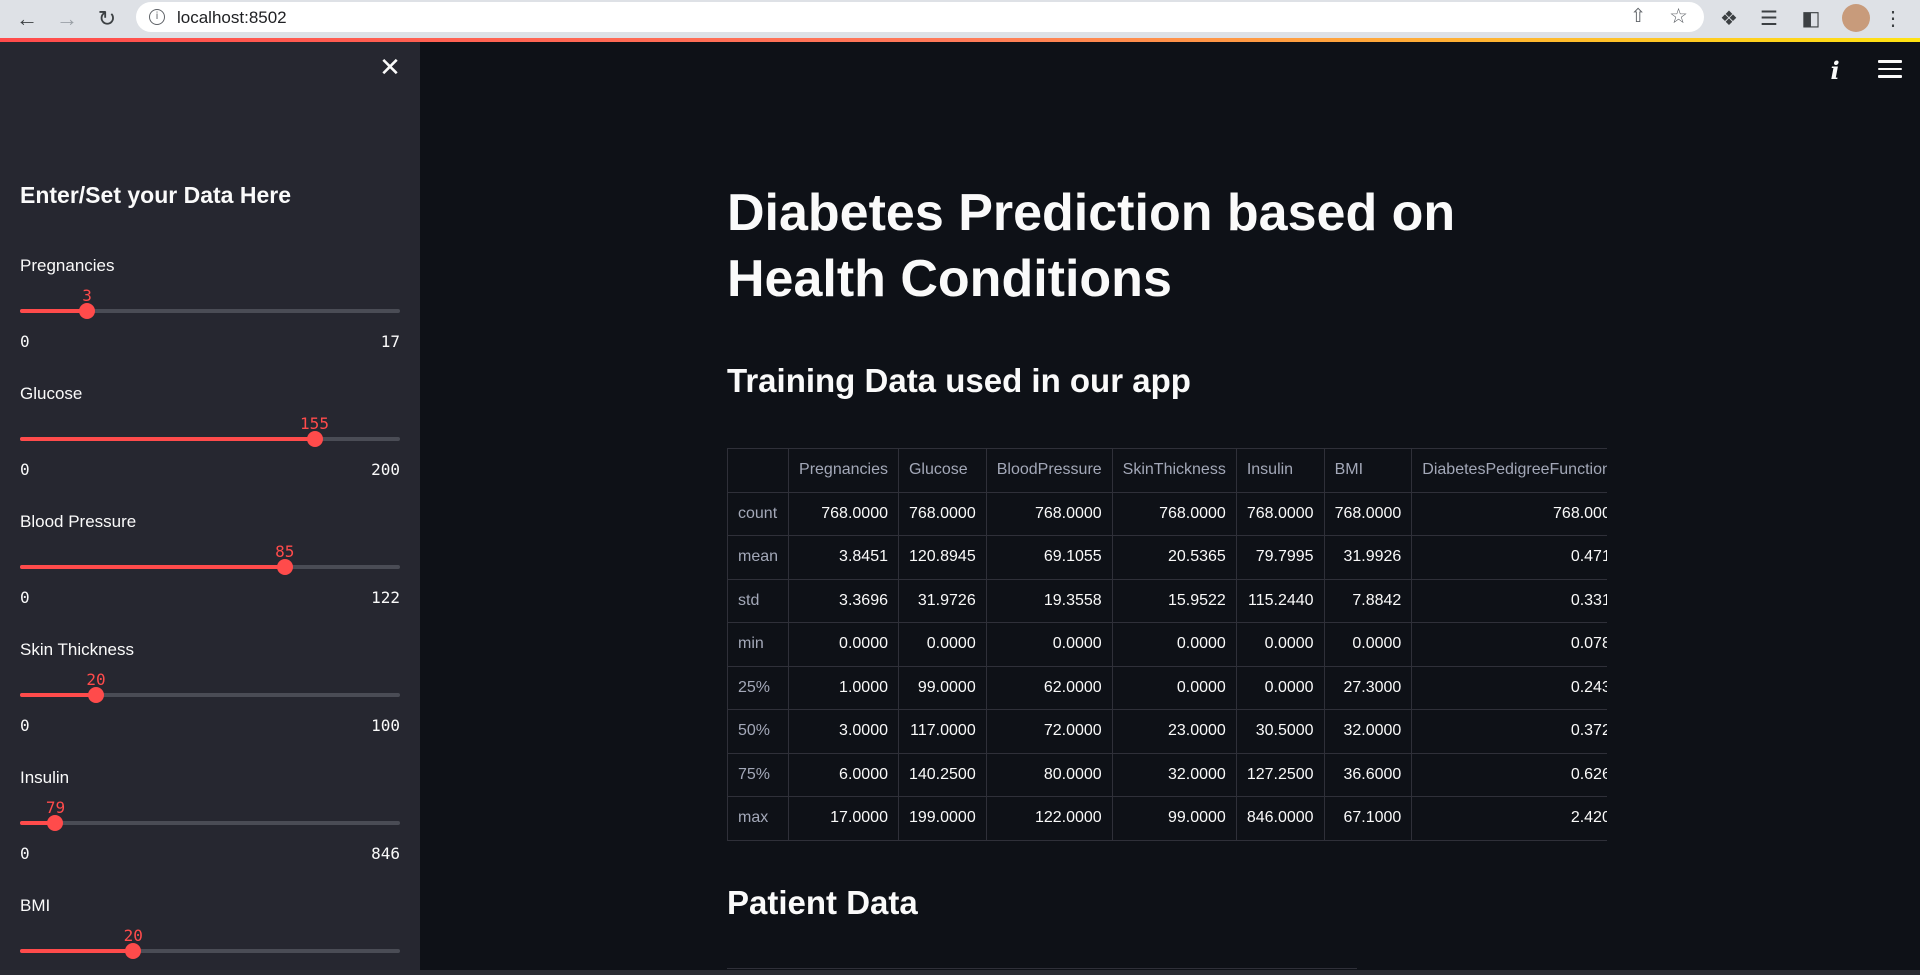 The image size is (1920, 975). Describe the element at coordinates (843, 600) in the screenshot. I see `table-cell: 3.3696` at that location.